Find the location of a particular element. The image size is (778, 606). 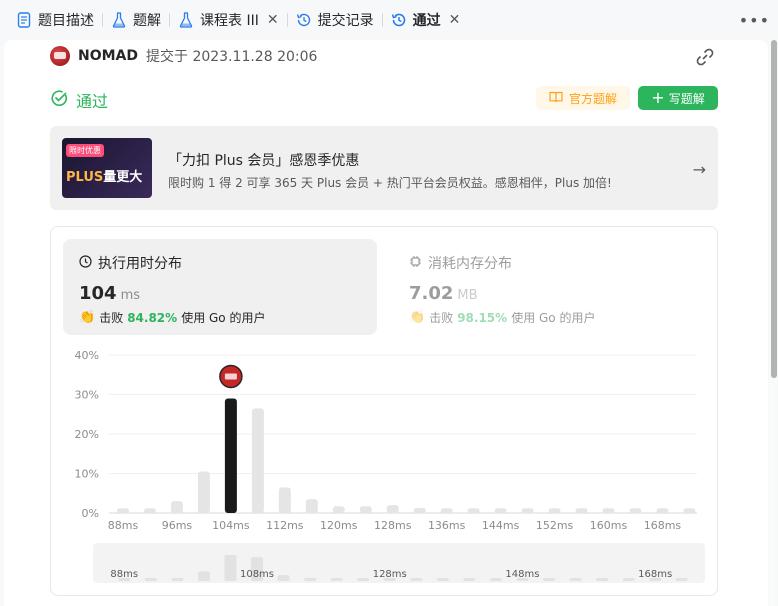

tab-divider is located at coordinates (169, 20).